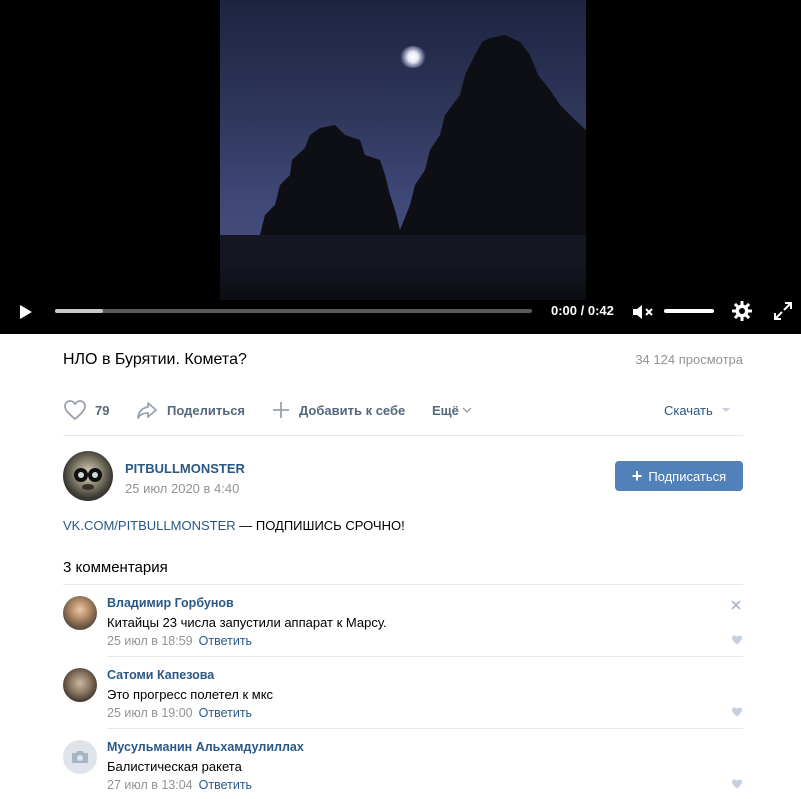  What do you see at coordinates (689, 359) in the screenshot?
I see `view-count: 34 124 просмотра` at bounding box center [689, 359].